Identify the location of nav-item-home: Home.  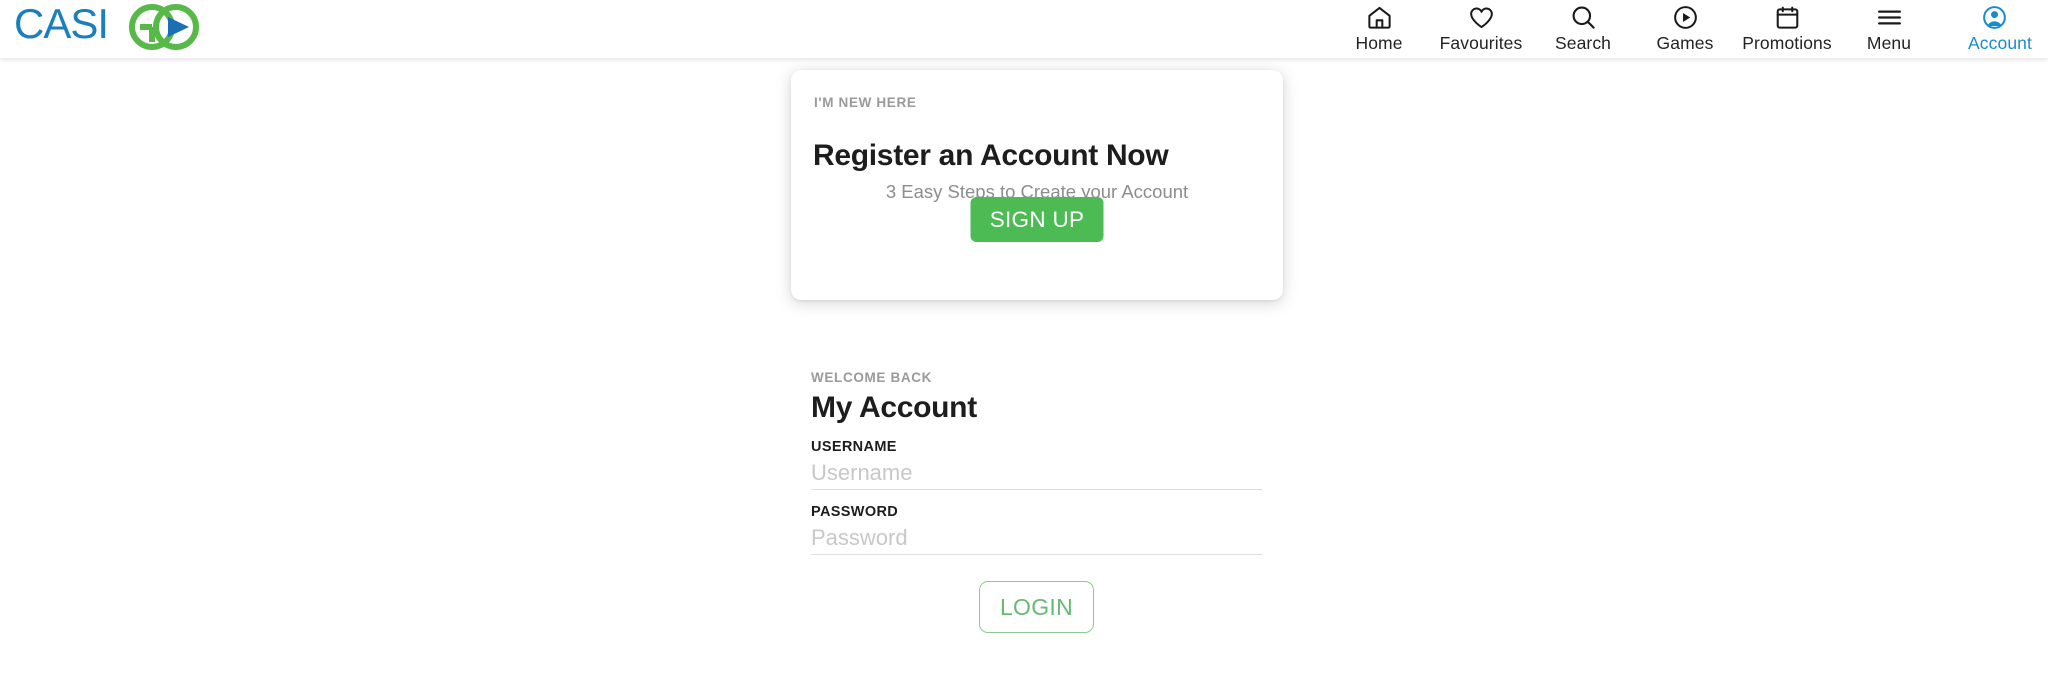
(1379, 29).